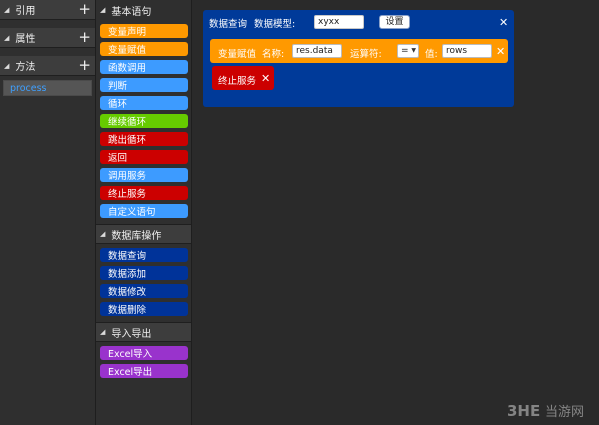  I want to click on palette-block-custom: 自定义语句, so click(144, 211).